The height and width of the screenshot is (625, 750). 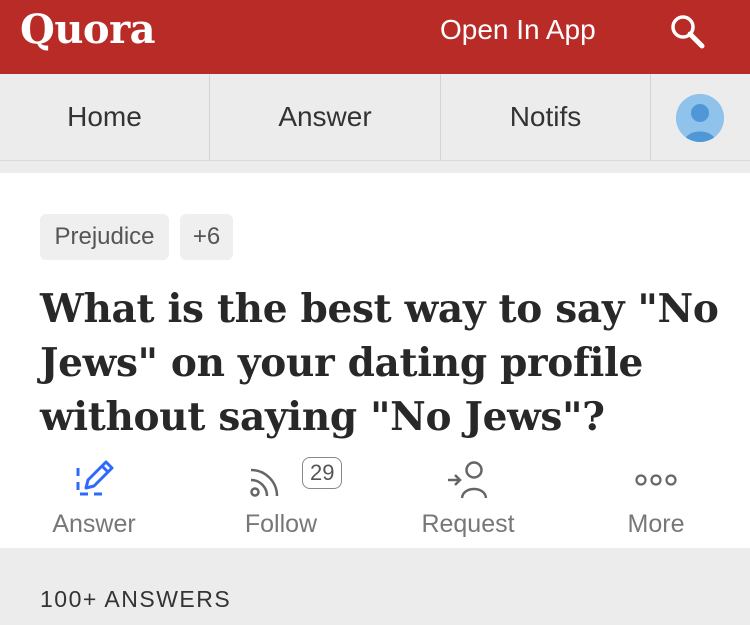 I want to click on answers-header: 100+ ANSWERS, so click(x=375, y=586).